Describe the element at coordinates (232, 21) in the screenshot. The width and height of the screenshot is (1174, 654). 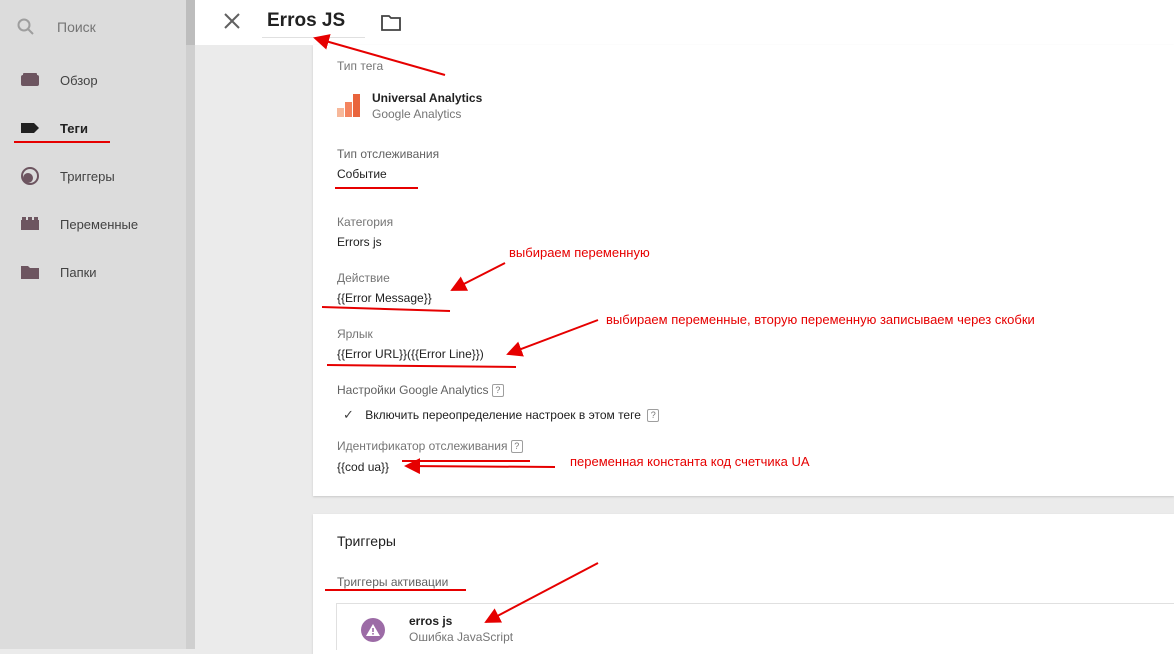
I see `close-icon` at that location.